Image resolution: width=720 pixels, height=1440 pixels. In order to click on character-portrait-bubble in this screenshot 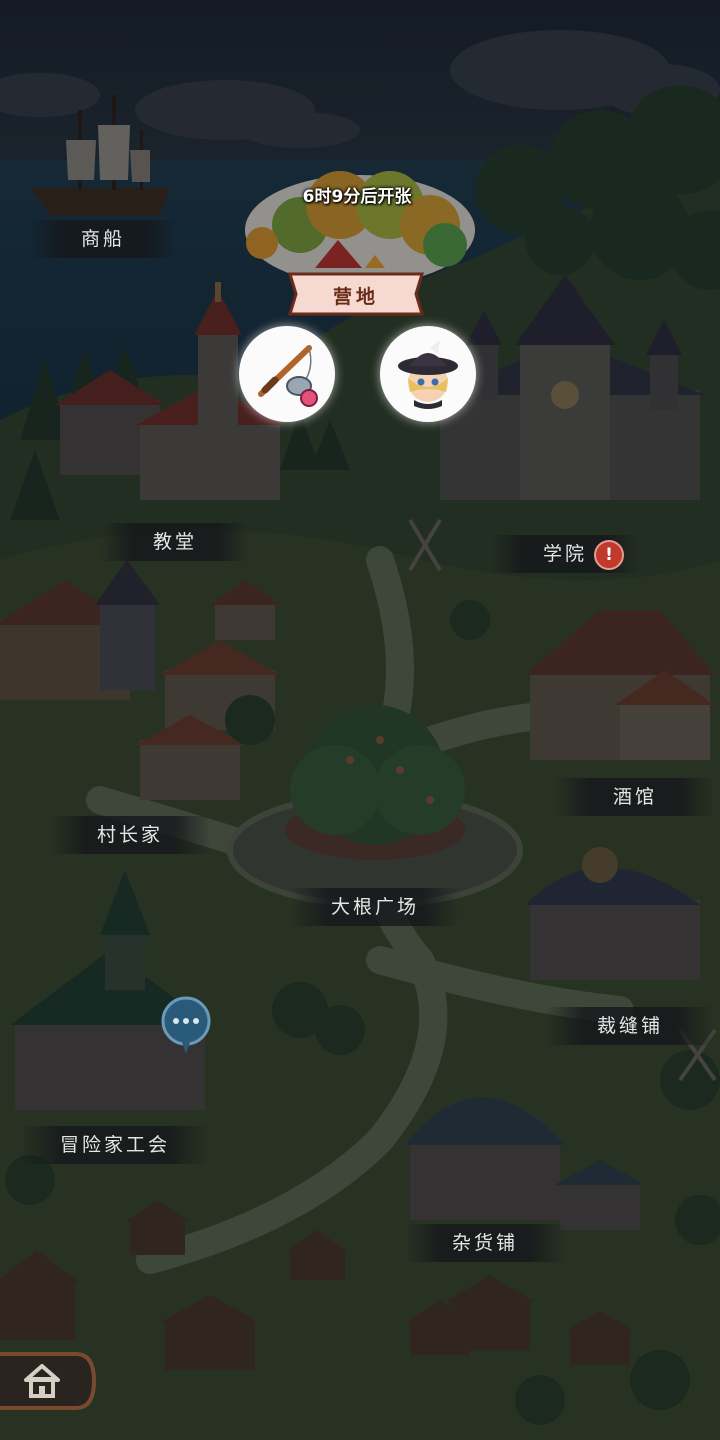, I will do `click(428, 374)`.